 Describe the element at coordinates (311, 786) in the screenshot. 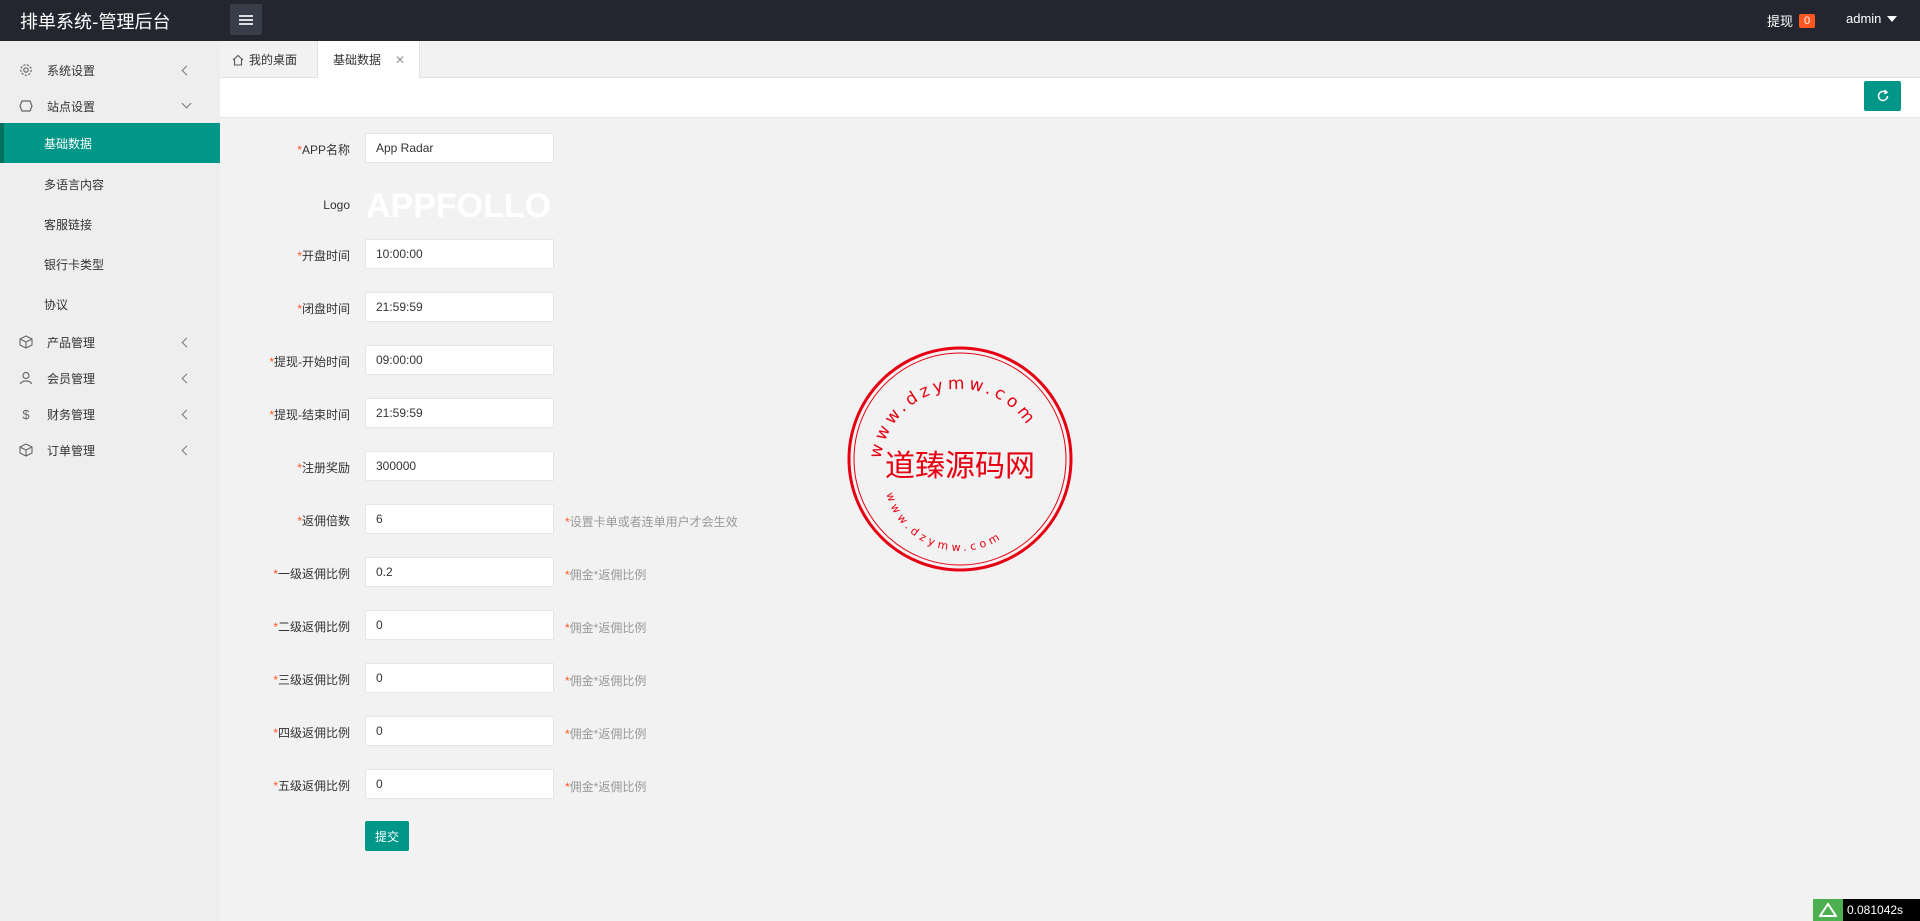

I see `form-label: *五级返佣比例` at that location.